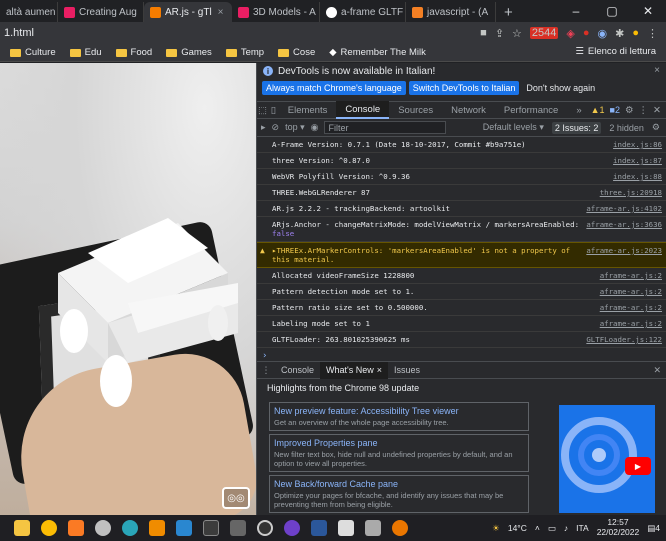 This screenshot has width=666, height=541. What do you see at coordinates (634, 144) in the screenshot?
I see `log-source-link: index.js:86` at bounding box center [634, 144].